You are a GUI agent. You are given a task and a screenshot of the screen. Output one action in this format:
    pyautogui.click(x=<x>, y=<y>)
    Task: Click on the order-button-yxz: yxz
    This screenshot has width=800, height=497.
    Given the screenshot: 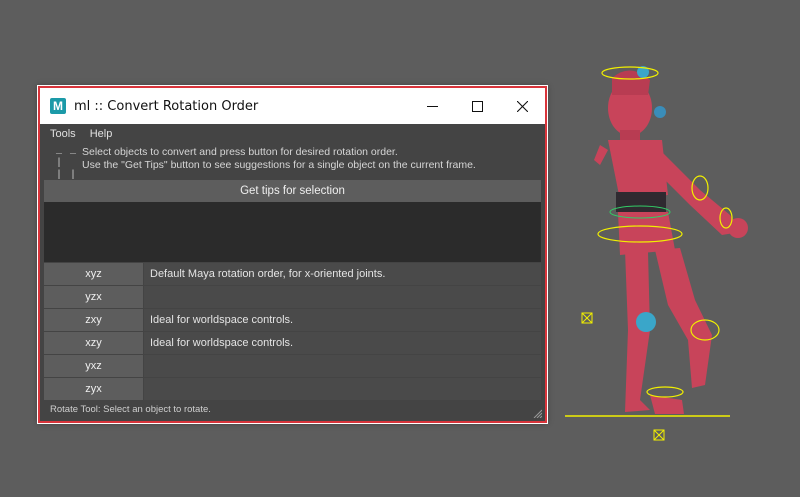 What is the action you would take?
    pyautogui.click(x=93, y=366)
    